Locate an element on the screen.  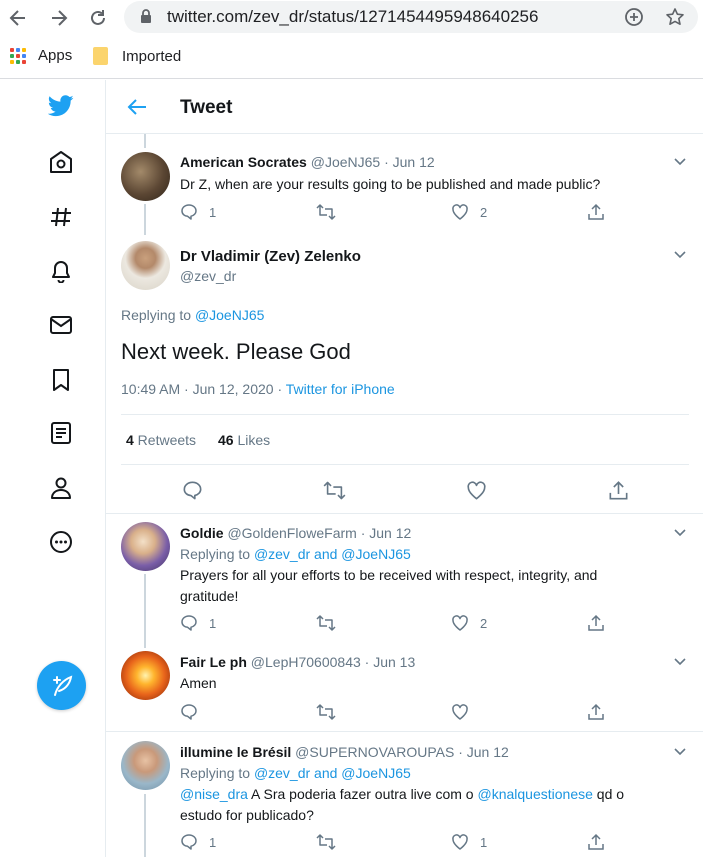
author-name: Dr Vladimir (Zev) Zelenko is located at coordinates (270, 256).